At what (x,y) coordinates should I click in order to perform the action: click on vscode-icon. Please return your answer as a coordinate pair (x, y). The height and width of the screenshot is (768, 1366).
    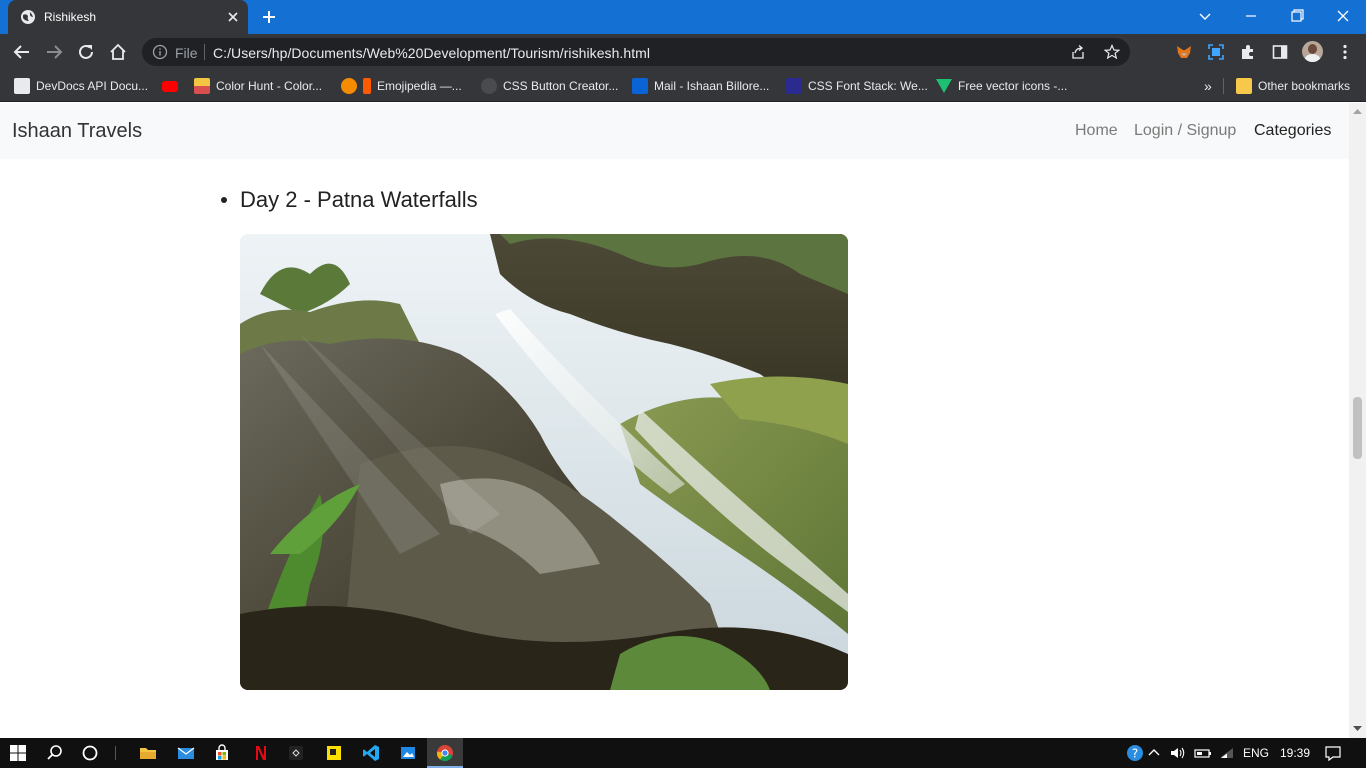
    Looking at the image, I should click on (371, 753).